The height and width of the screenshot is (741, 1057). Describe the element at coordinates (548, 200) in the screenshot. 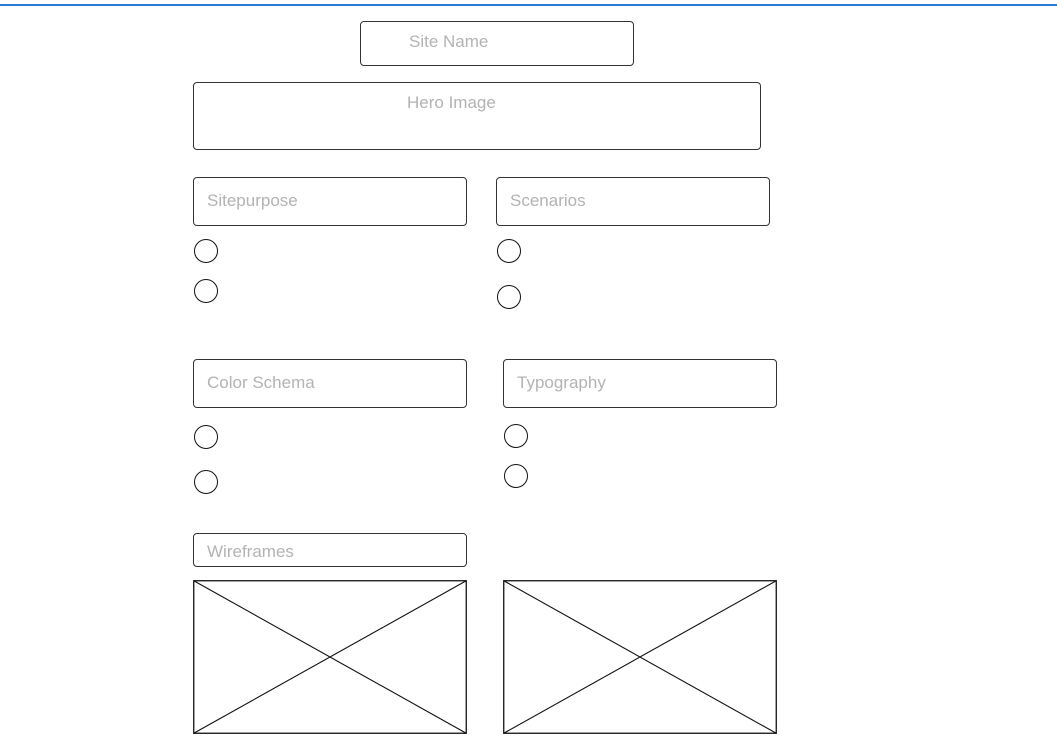

I see `scenarios-label: Scenarios` at that location.